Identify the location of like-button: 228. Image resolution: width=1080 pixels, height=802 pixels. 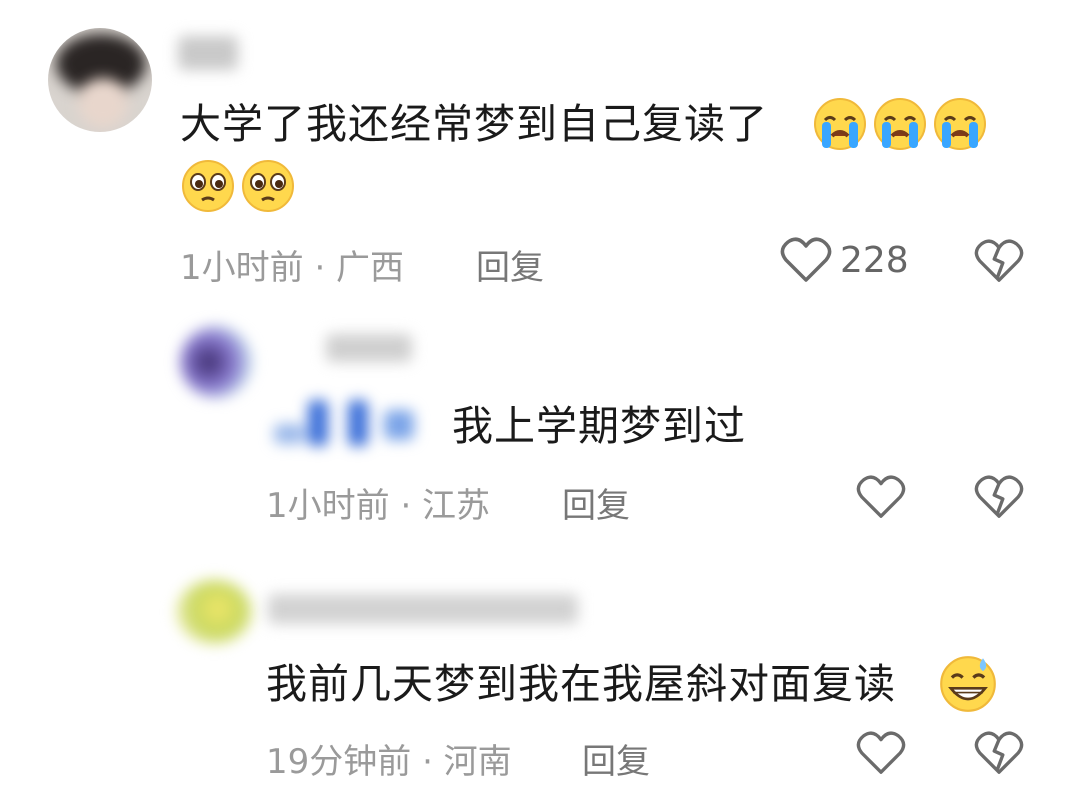
(844, 260).